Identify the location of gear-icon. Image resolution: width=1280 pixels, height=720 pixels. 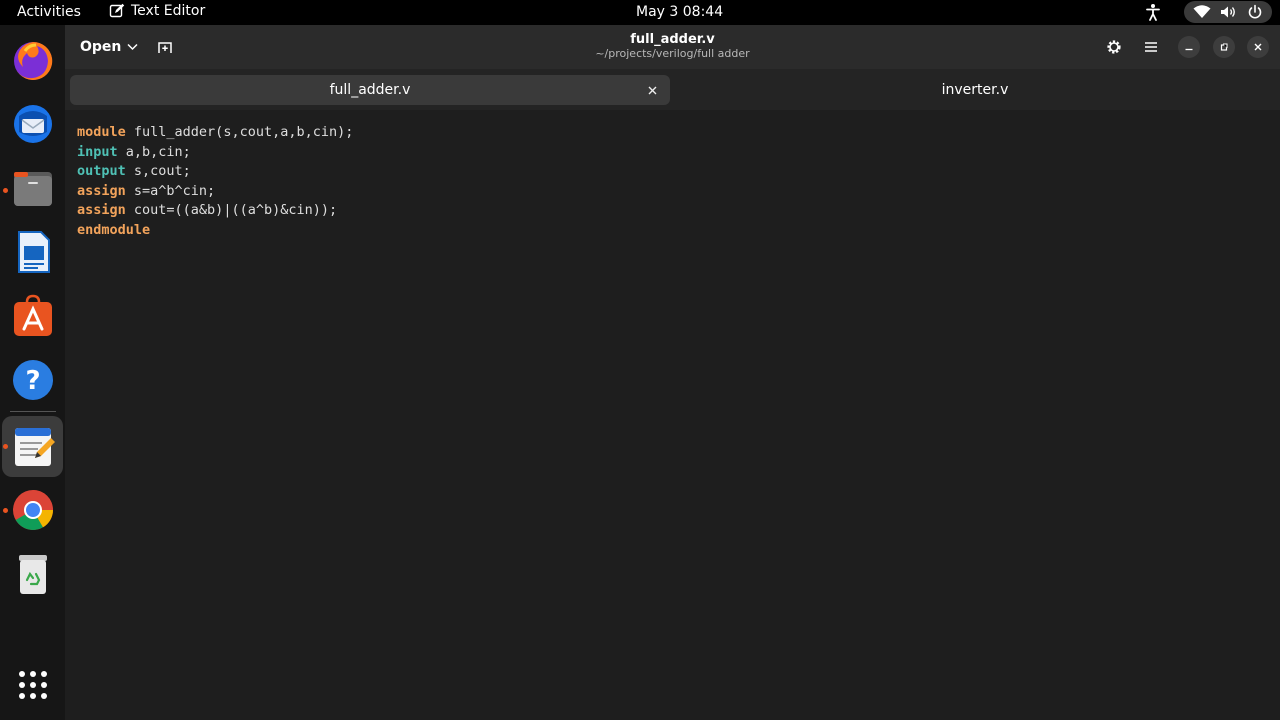
(1114, 47).